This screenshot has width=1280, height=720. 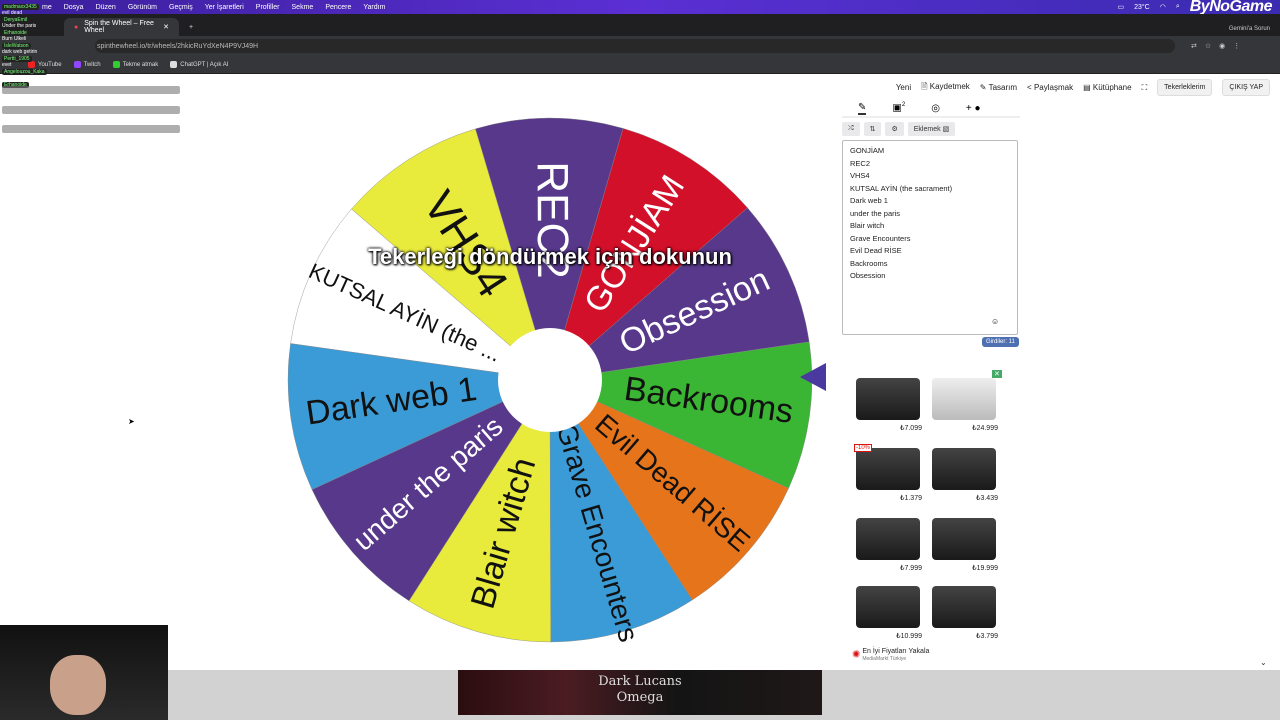 I want to click on gear-icon: ⚙, so click(x=894, y=129).